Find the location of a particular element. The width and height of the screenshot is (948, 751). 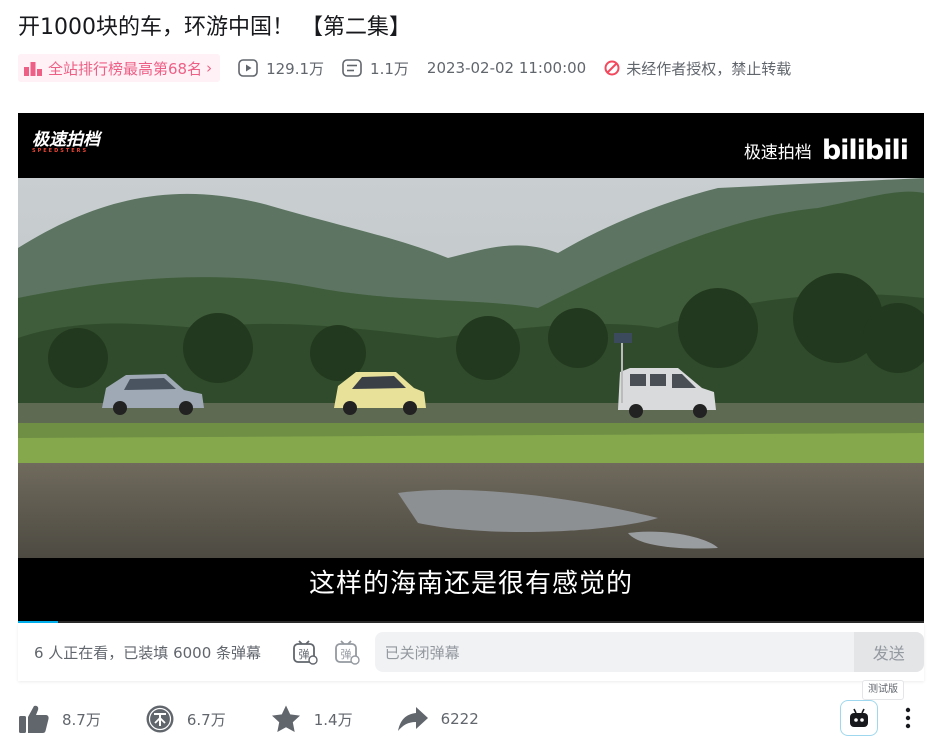

danmaku-on-icon: 弹 is located at coordinates (305, 652).